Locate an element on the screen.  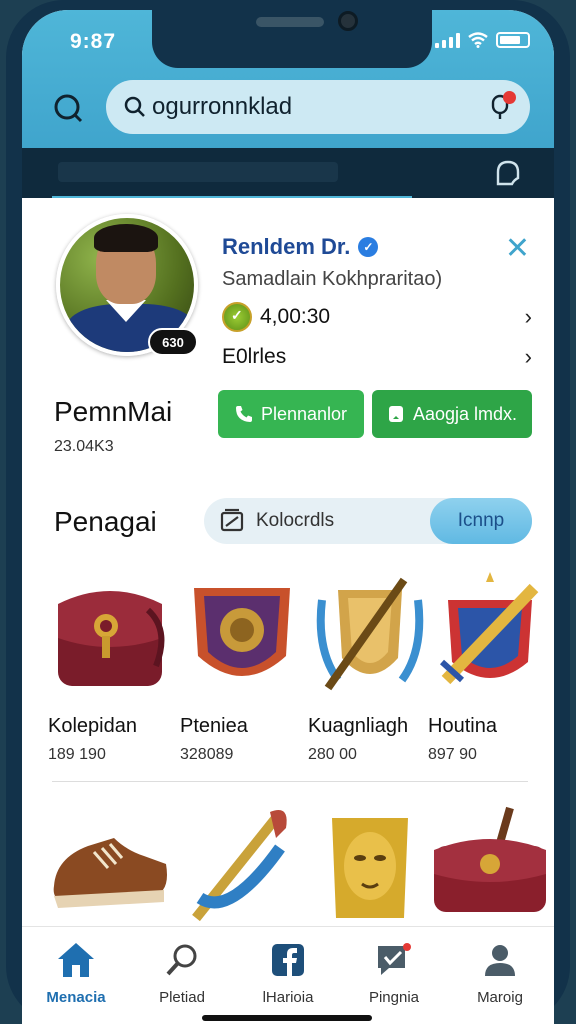
item-card: Houtina 897 90 is located at coordinates (490, 667).